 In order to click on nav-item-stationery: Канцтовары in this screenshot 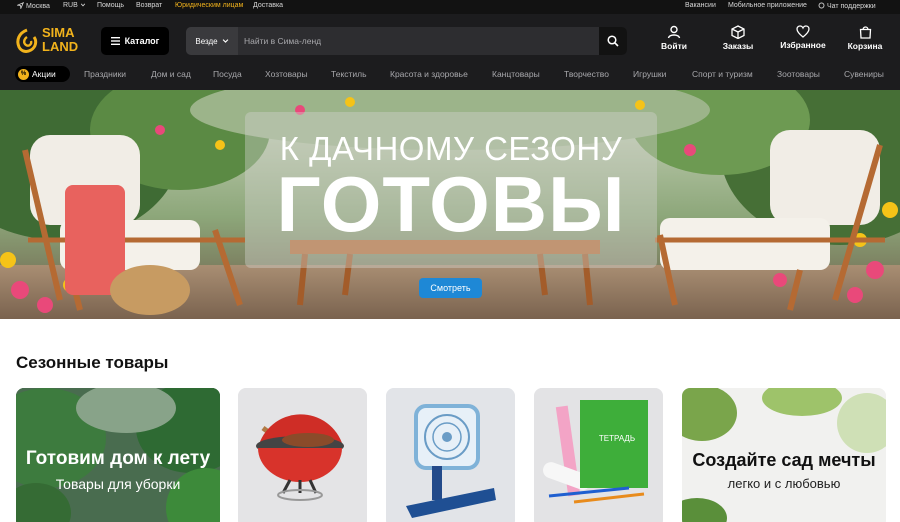, I will do `click(516, 74)`.